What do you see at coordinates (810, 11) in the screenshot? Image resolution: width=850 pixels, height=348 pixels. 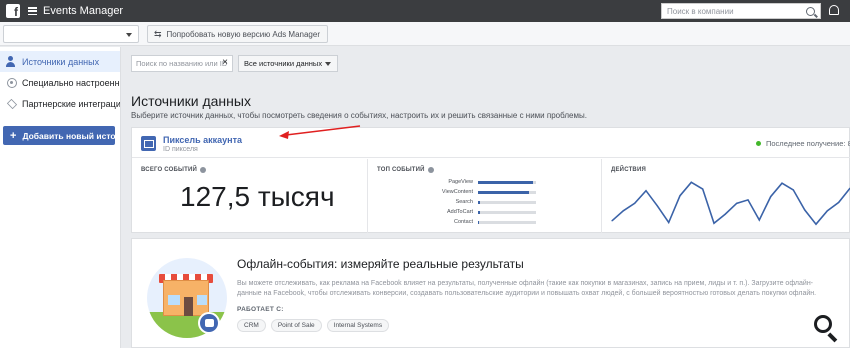 I see `search-icon` at bounding box center [810, 11].